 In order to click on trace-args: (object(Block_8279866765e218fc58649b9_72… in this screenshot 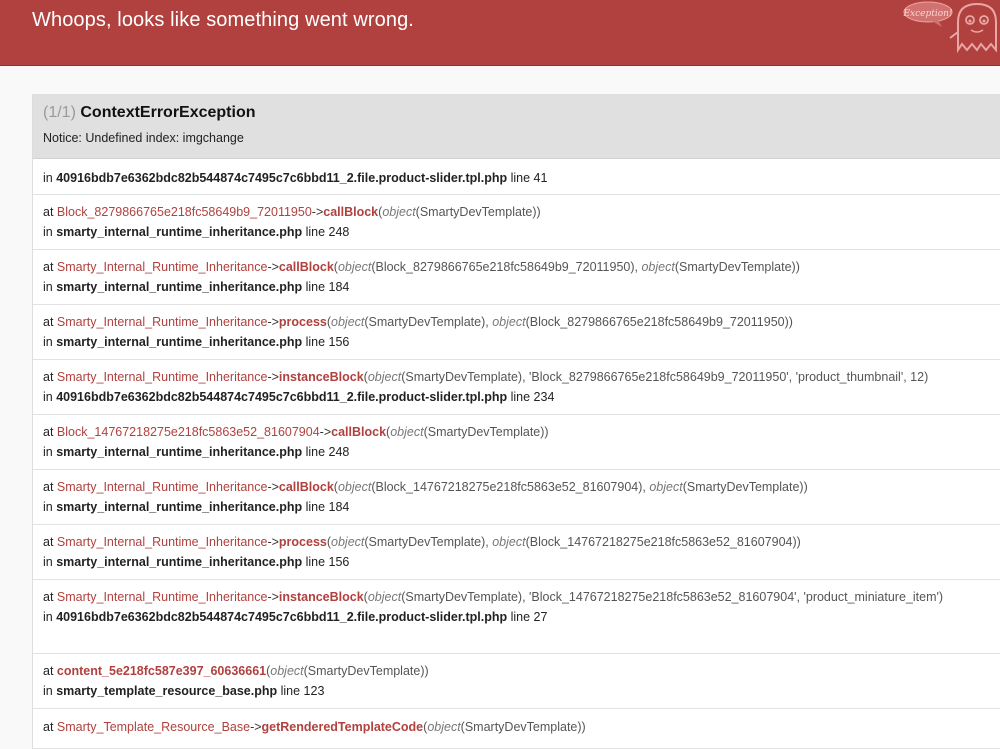, I will do `click(566, 267)`.